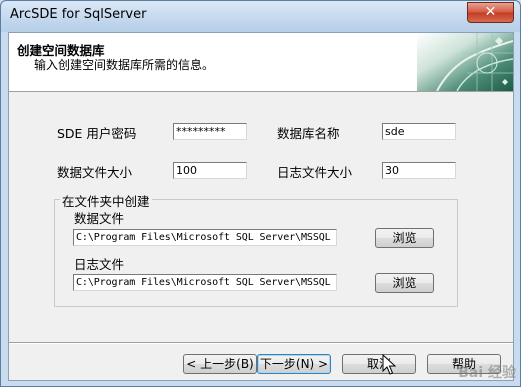  What do you see at coordinates (379, 364) in the screenshot?
I see `cancel-button: 取消` at bounding box center [379, 364].